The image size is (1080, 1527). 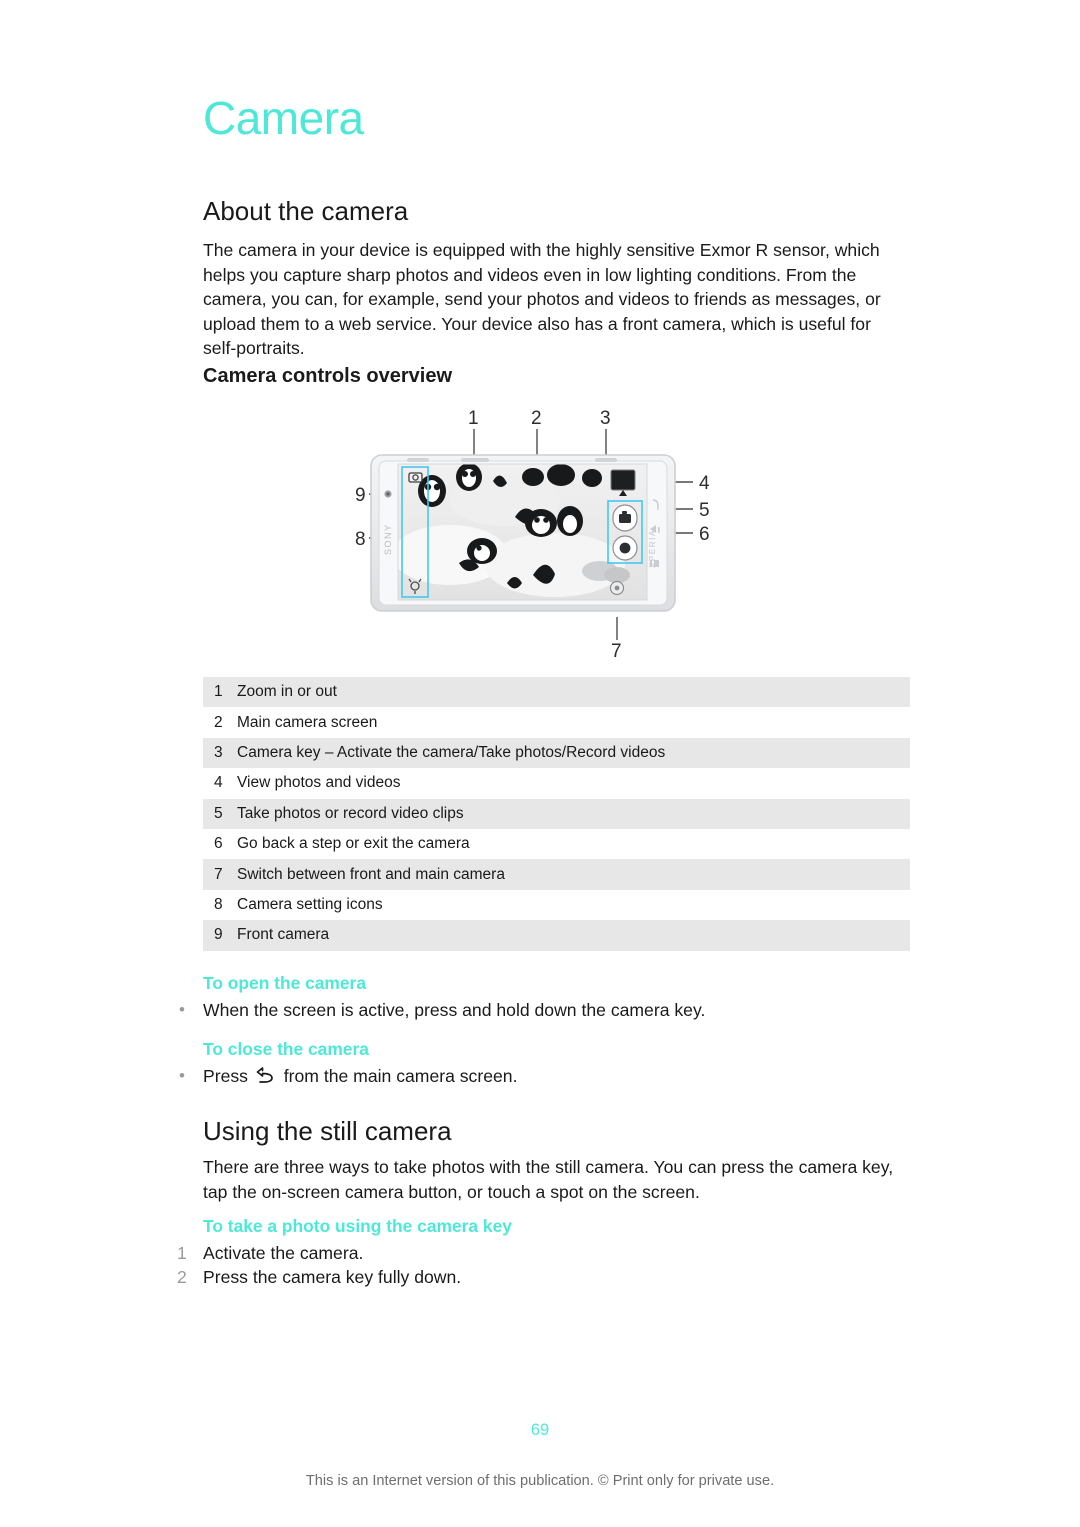 What do you see at coordinates (319, 783) in the screenshot?
I see `legend-description: View photos and videos` at bounding box center [319, 783].